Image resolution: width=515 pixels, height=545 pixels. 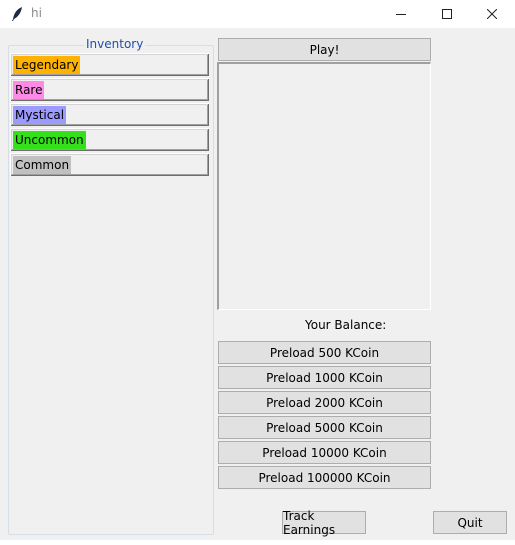 I want to click on maximize-button, so click(x=447, y=14).